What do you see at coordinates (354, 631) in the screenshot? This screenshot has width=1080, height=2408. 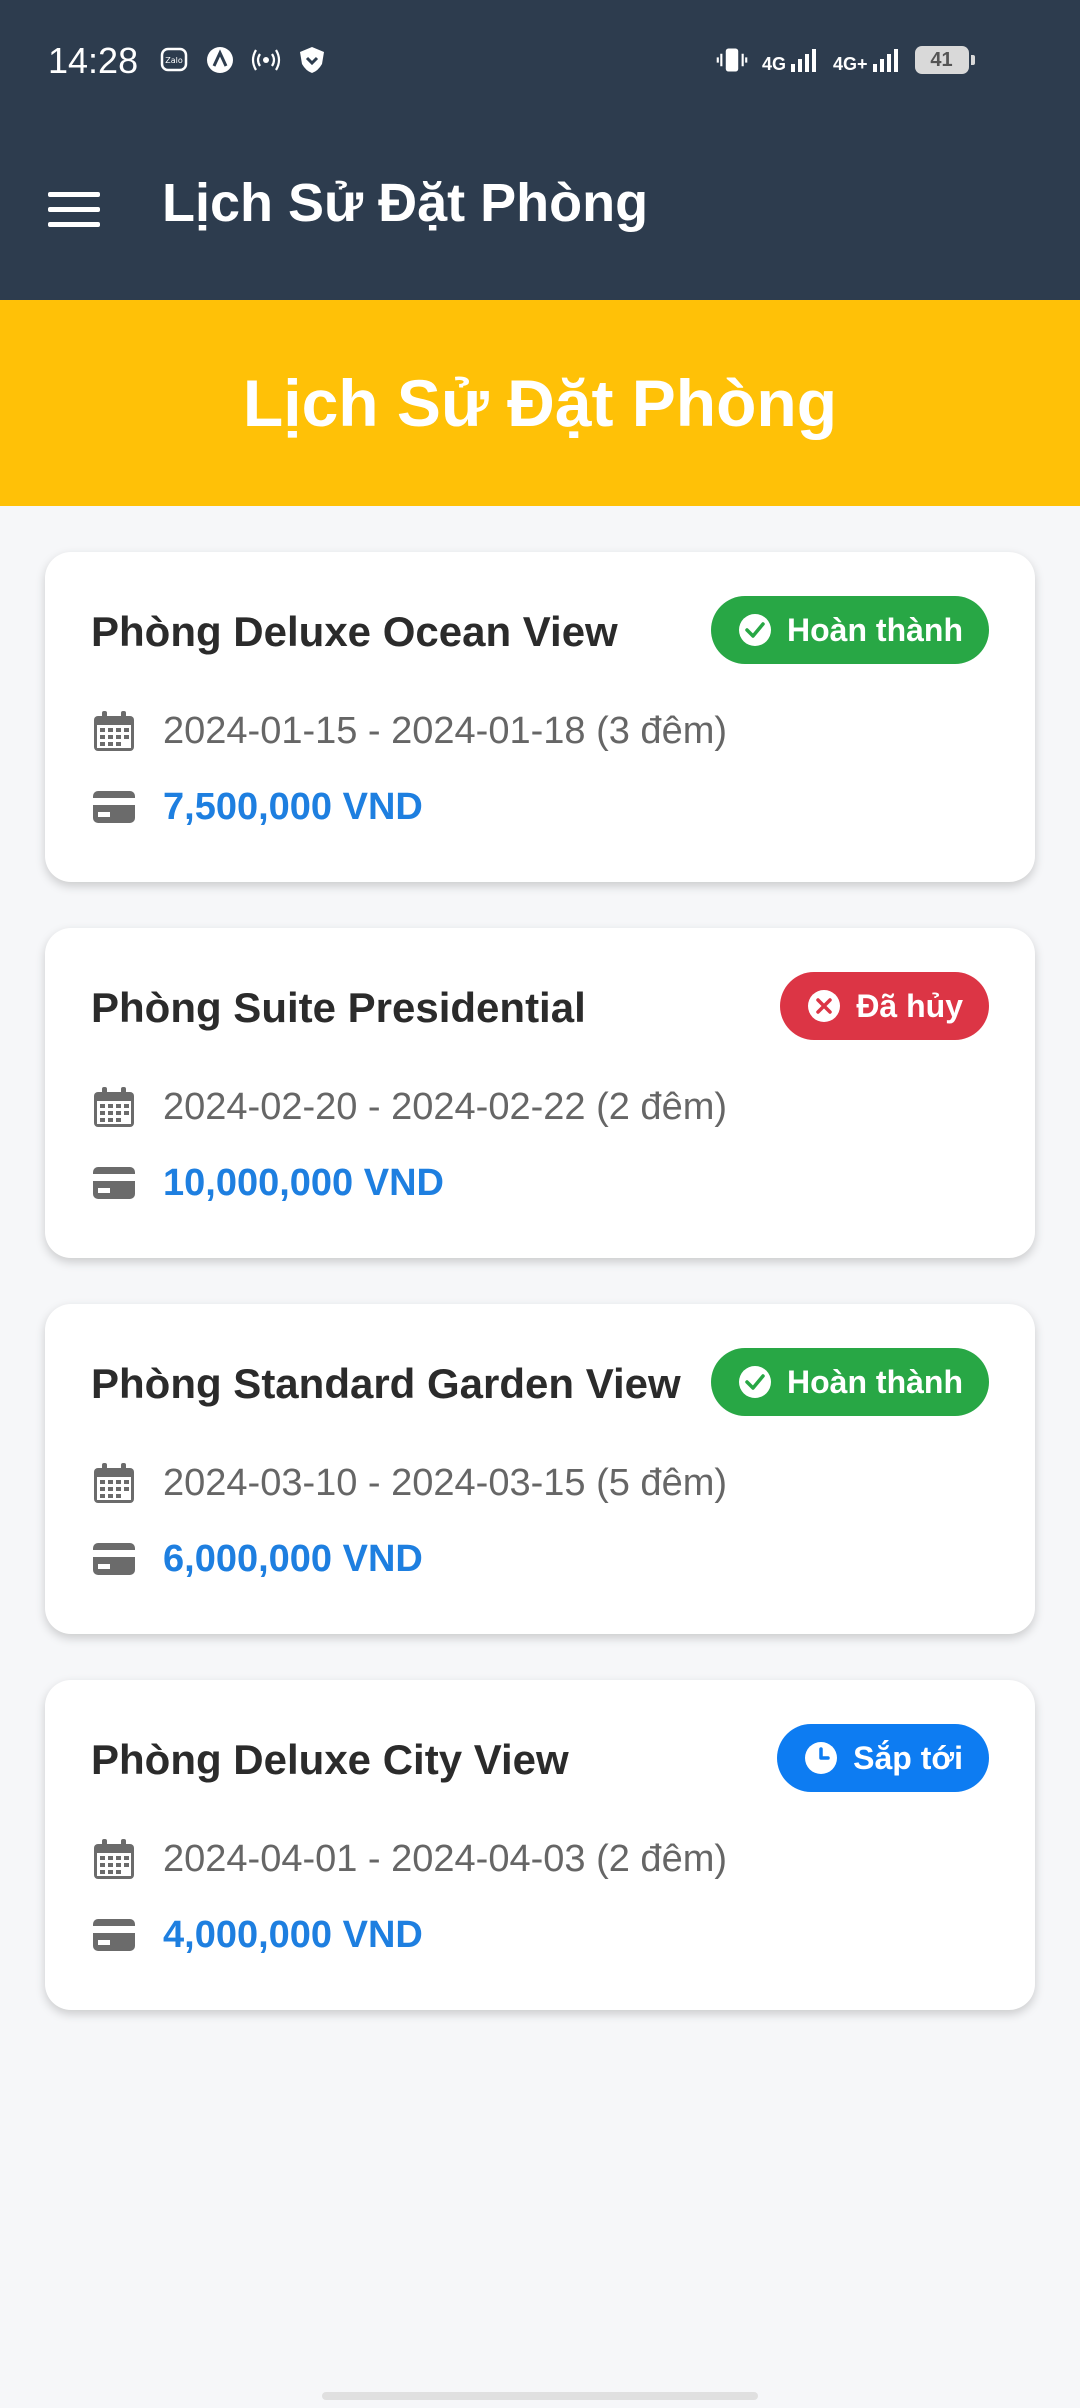 I see `room-name: Phòng Deluxe Ocean View` at bounding box center [354, 631].